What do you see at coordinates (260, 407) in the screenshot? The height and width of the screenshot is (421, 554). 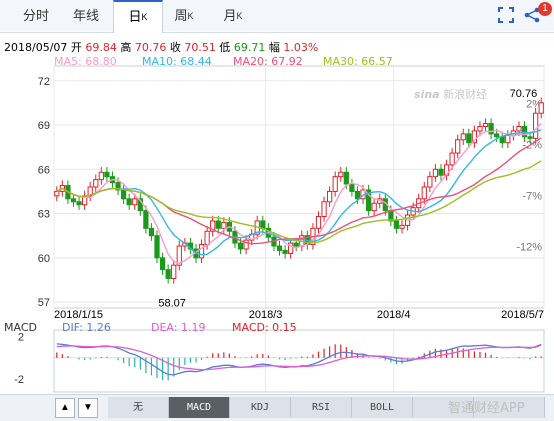 I see `indicator-kdj: KDJ` at bounding box center [260, 407].